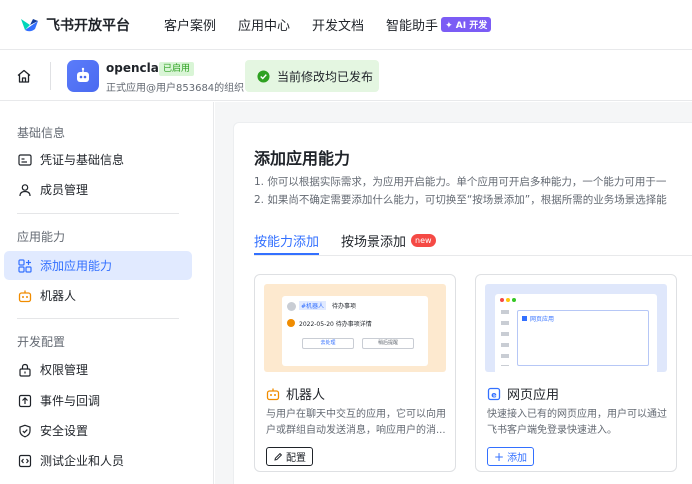 The height and width of the screenshot is (484, 692). I want to click on code-icon, so click(25, 460).